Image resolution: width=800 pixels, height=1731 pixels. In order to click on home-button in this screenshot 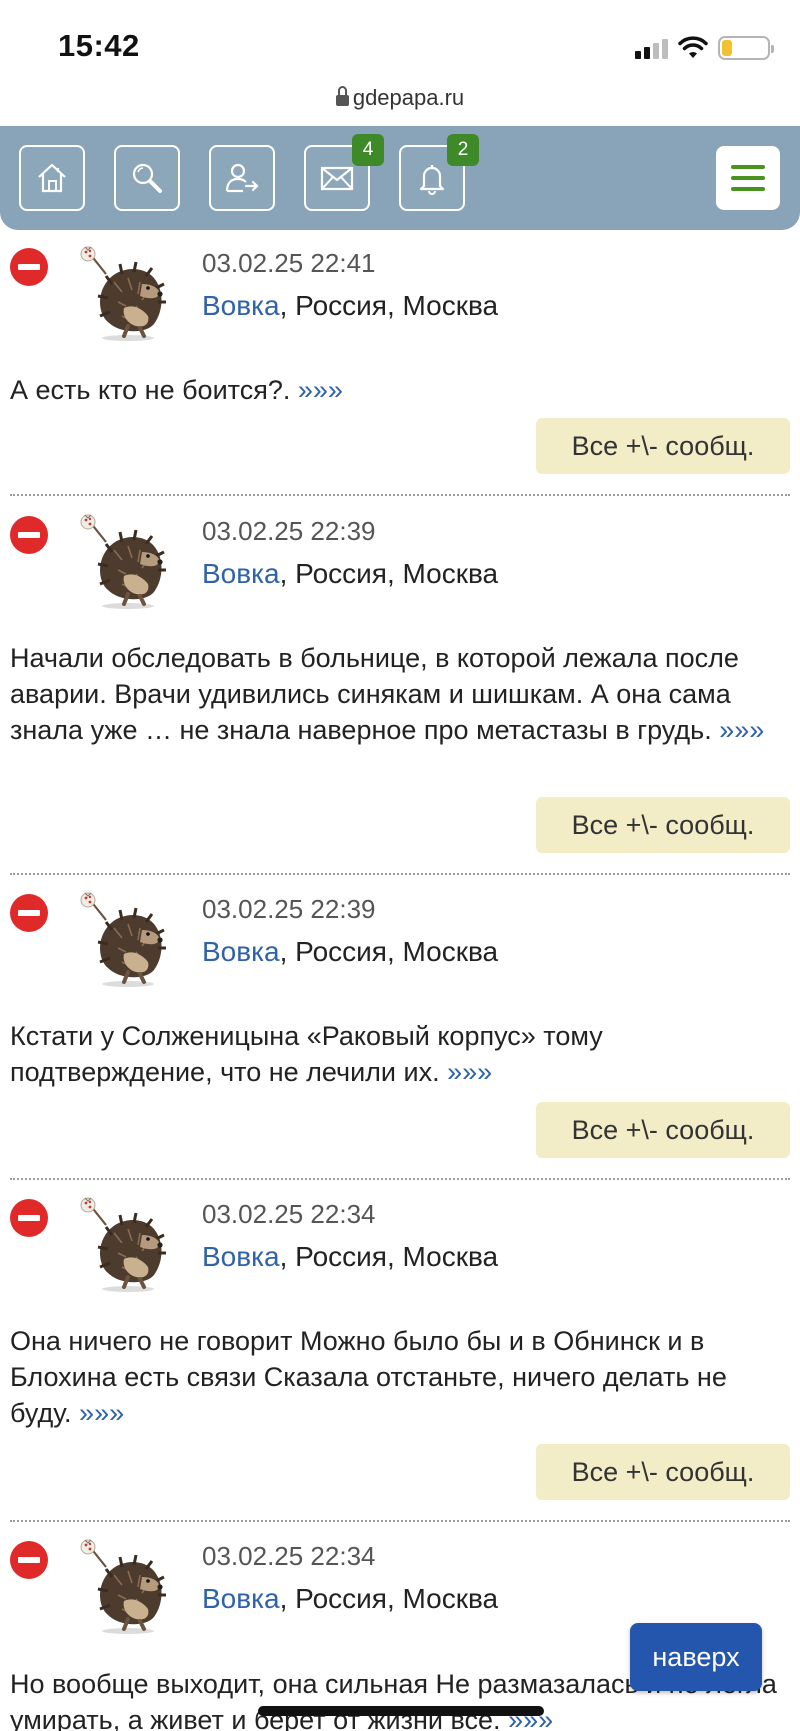, I will do `click(52, 178)`.